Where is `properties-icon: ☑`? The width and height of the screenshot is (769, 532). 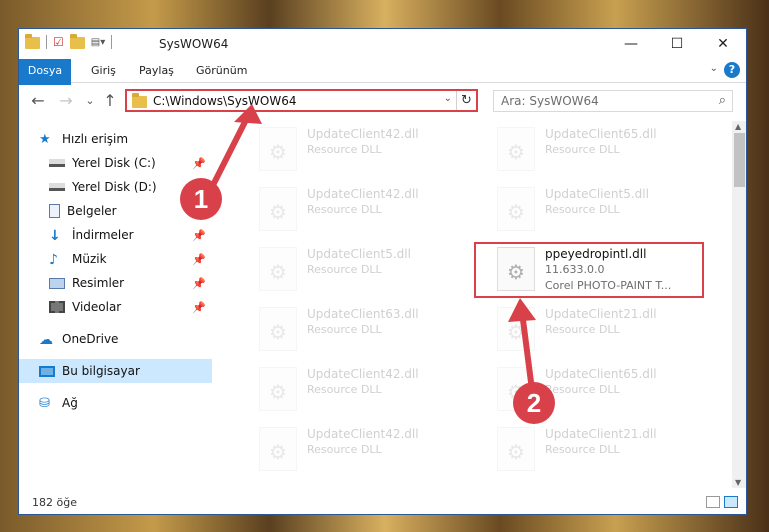 properties-icon: ☑ is located at coordinates (58, 42).